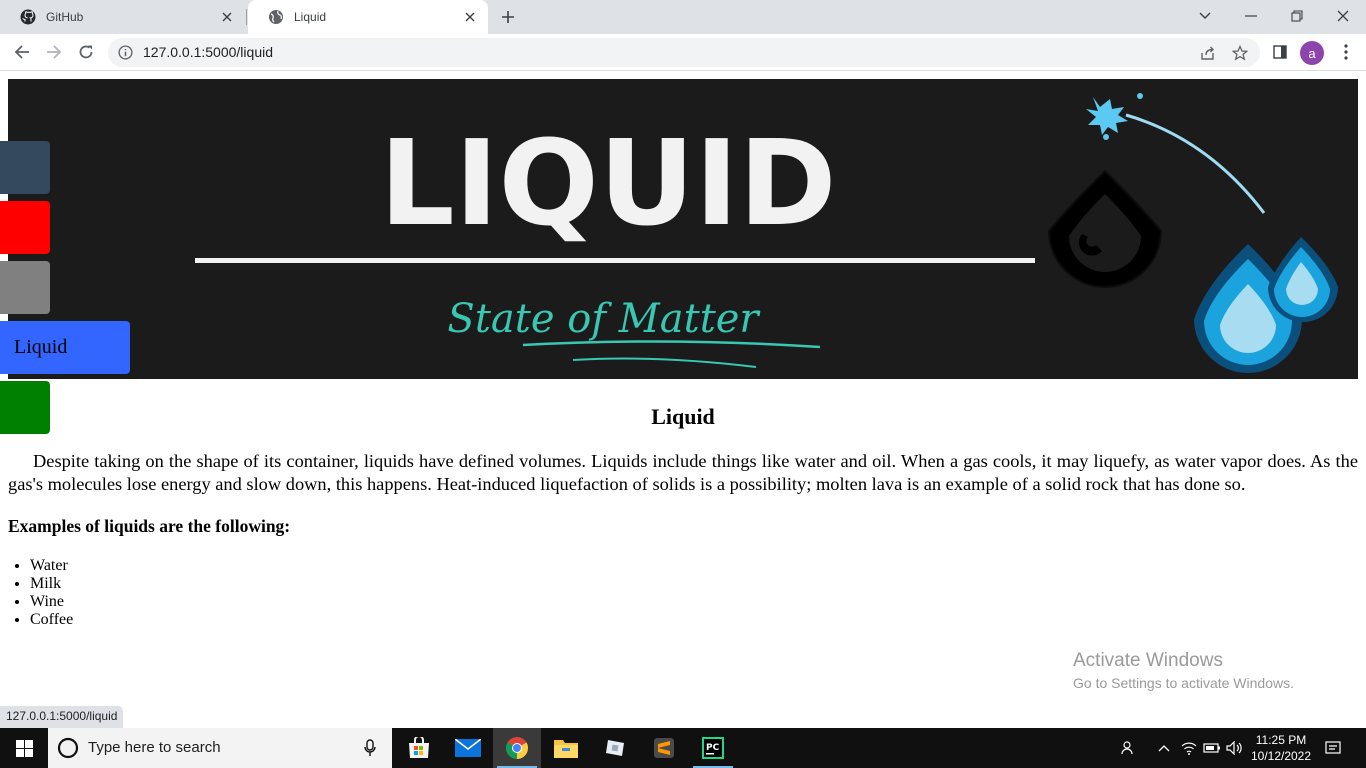 This screenshot has width=1366, height=768. I want to click on pycharm-icon: PC, so click(713, 748).